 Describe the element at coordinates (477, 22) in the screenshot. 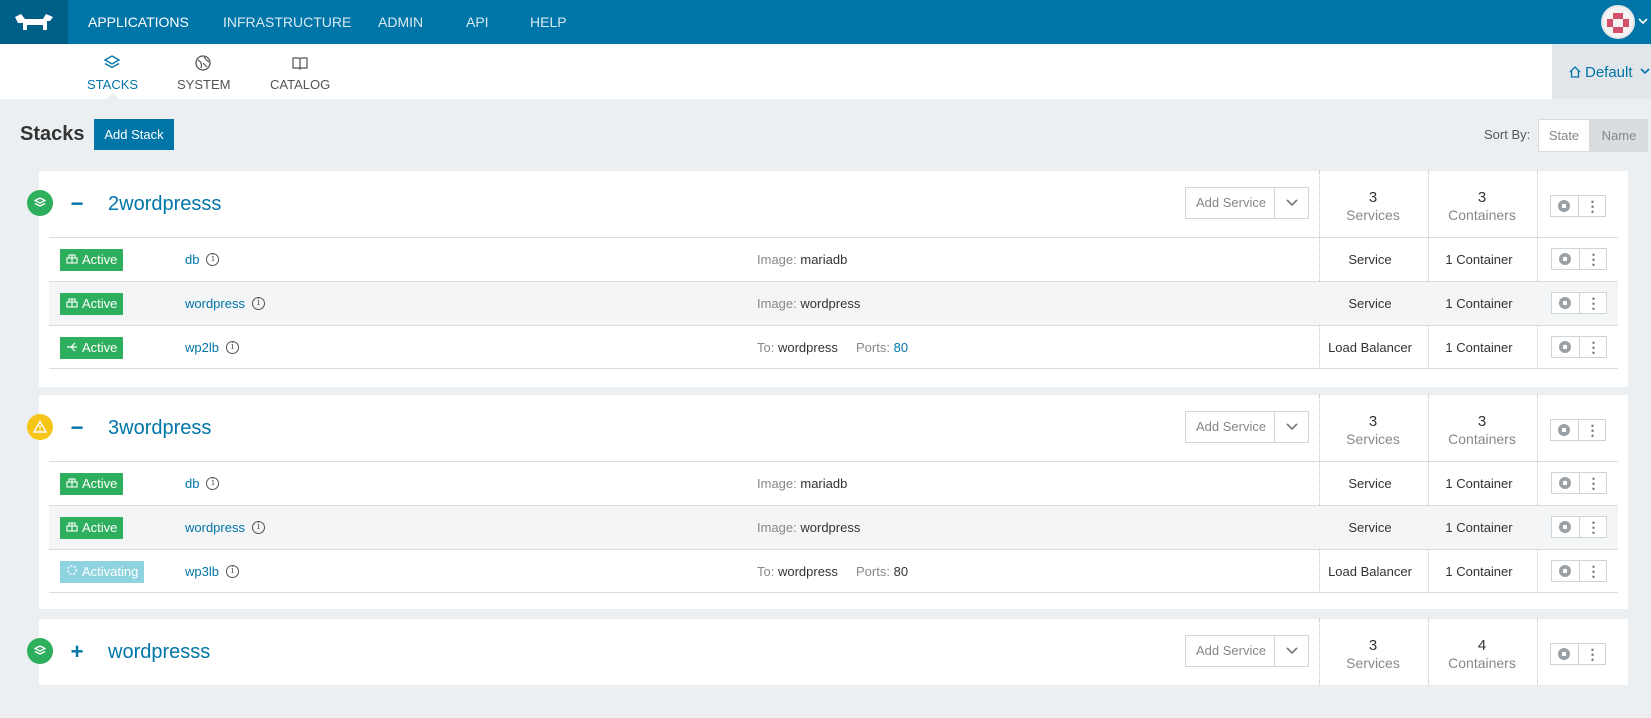

I see `topnav-api: API` at that location.